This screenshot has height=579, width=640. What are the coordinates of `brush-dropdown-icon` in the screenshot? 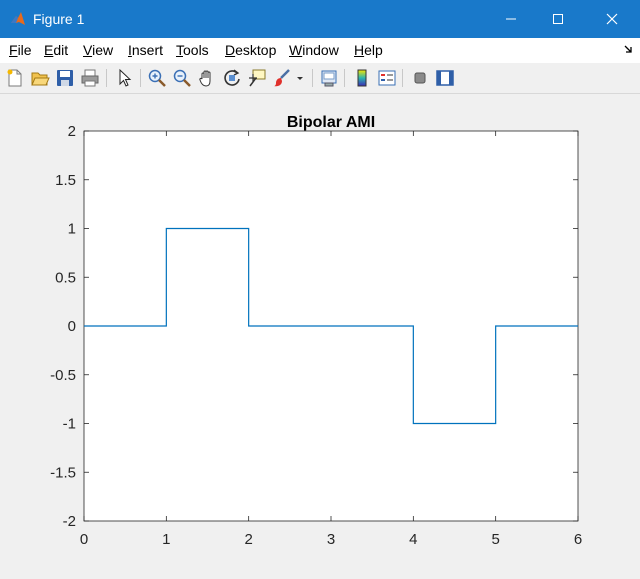 It's located at (300, 78).